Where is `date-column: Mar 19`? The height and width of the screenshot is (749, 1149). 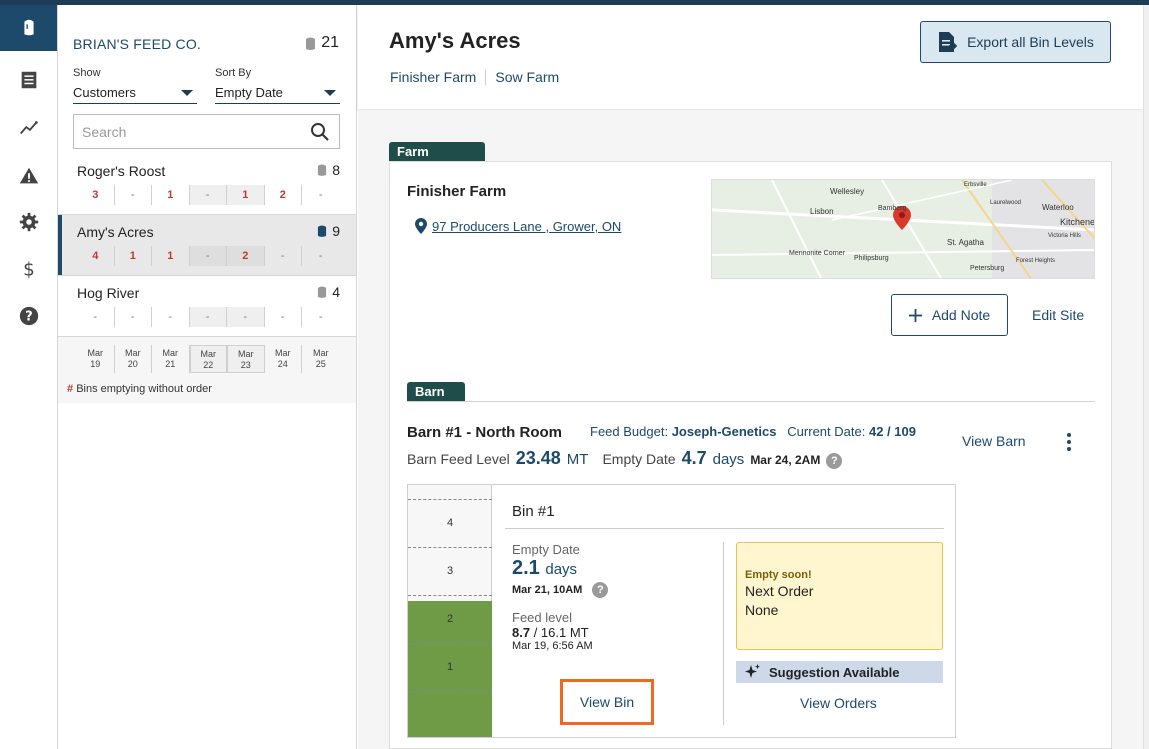
date-column: Mar 19 is located at coordinates (96, 359).